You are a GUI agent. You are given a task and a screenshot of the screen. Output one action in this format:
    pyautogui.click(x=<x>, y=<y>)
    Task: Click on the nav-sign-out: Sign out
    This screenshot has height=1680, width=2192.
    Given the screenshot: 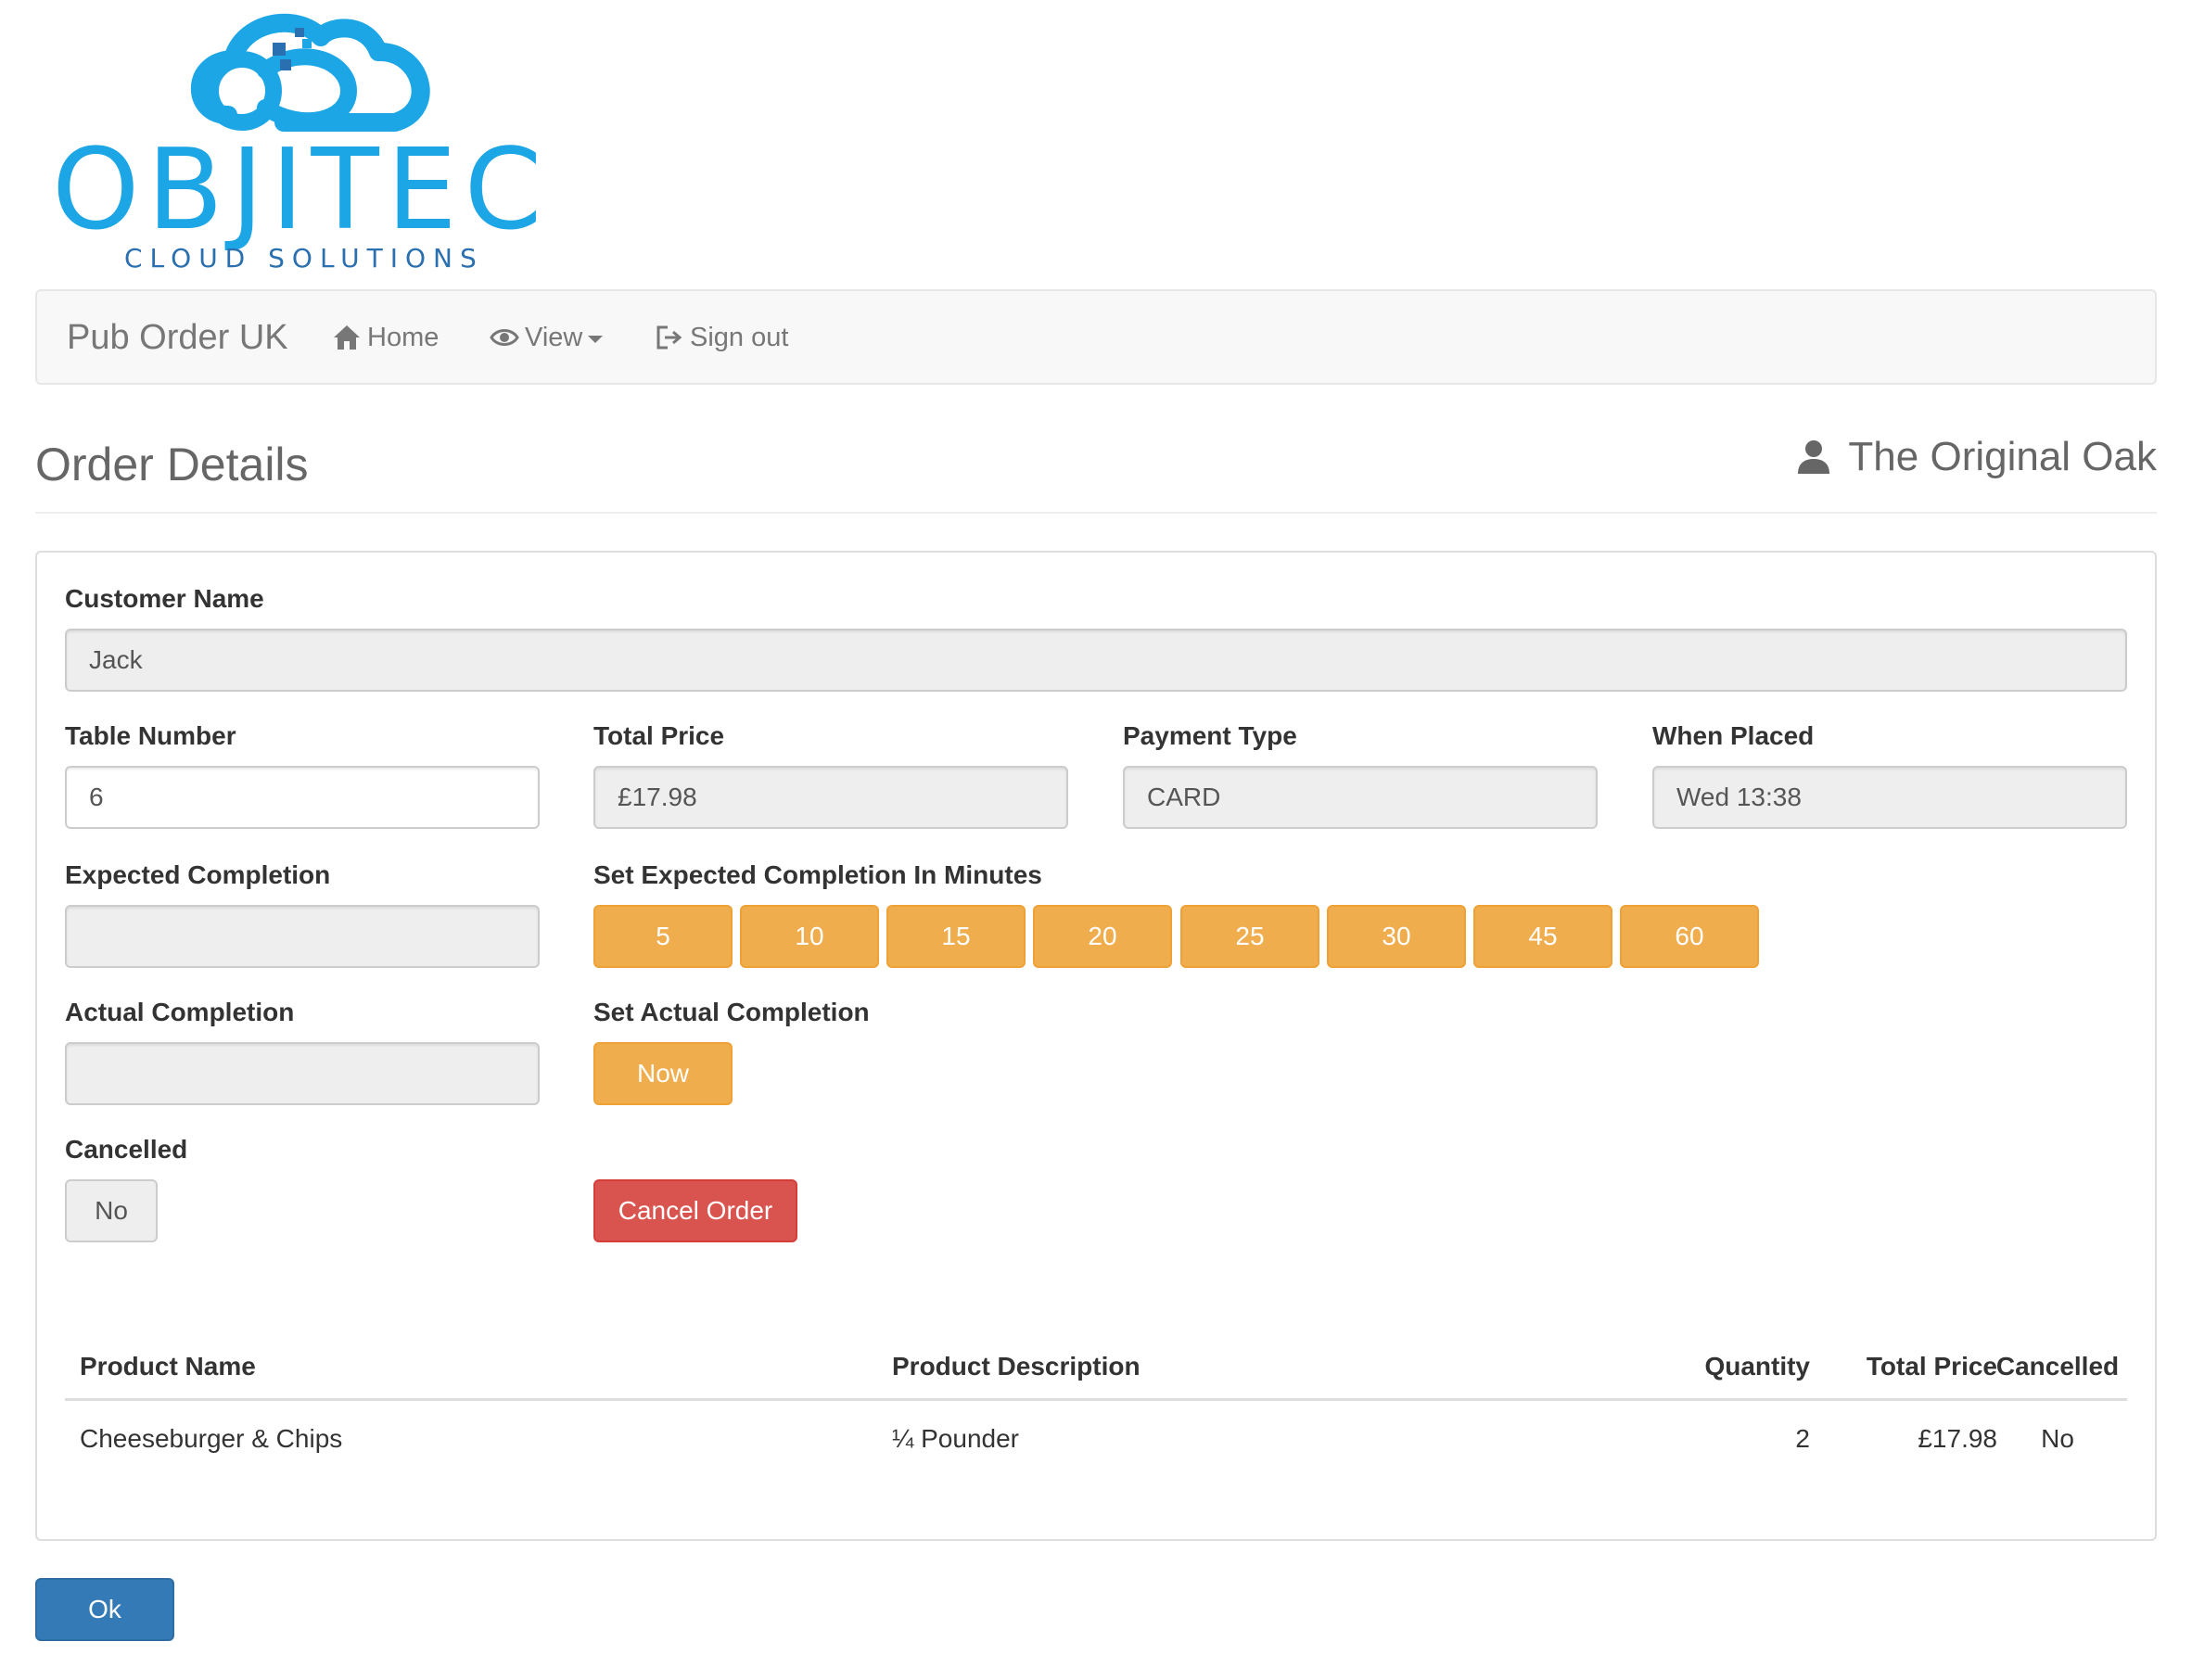 What is the action you would take?
    pyautogui.click(x=721, y=337)
    